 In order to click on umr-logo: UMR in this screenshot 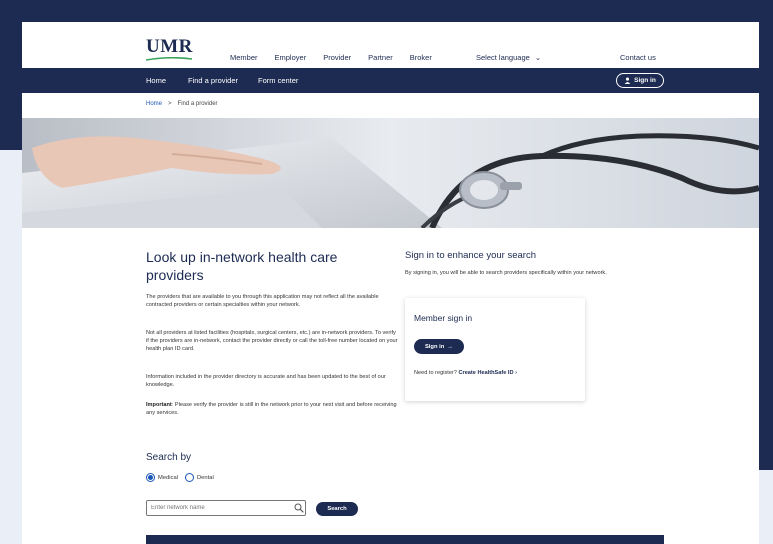, I will do `click(169, 47)`.